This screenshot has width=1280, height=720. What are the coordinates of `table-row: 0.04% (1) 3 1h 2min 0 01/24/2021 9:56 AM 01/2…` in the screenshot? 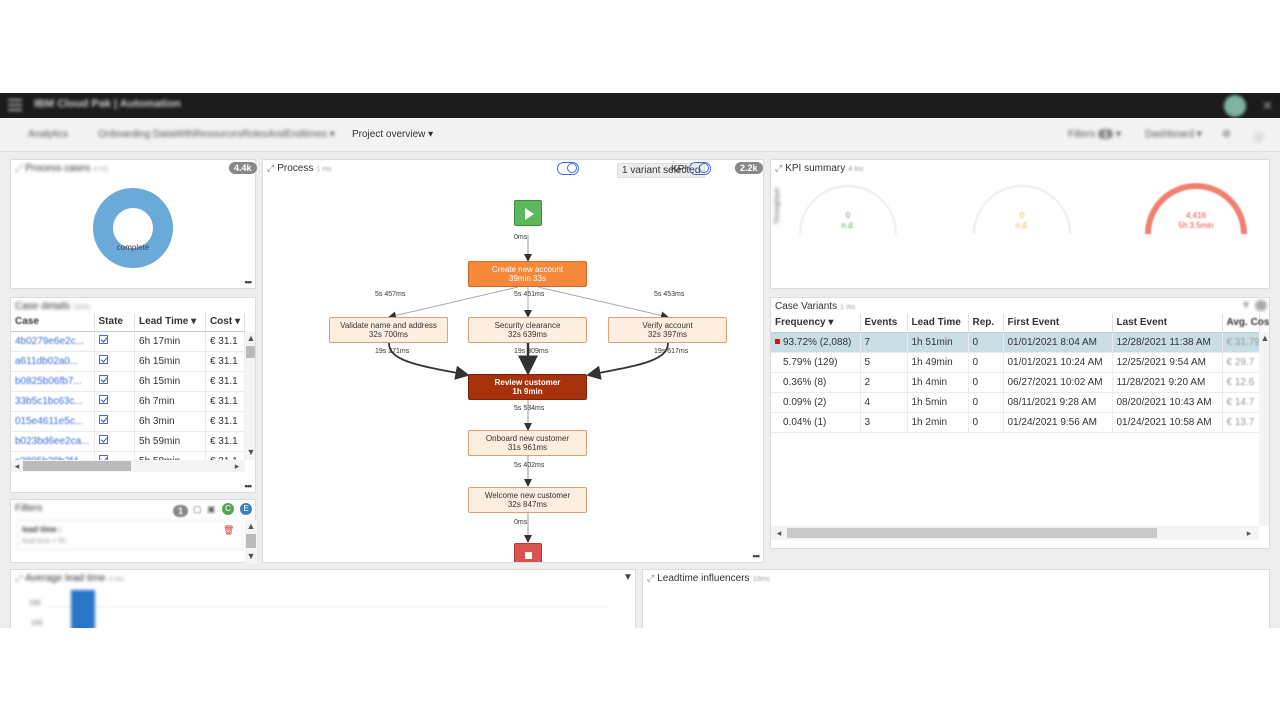 It's located at (1015, 422).